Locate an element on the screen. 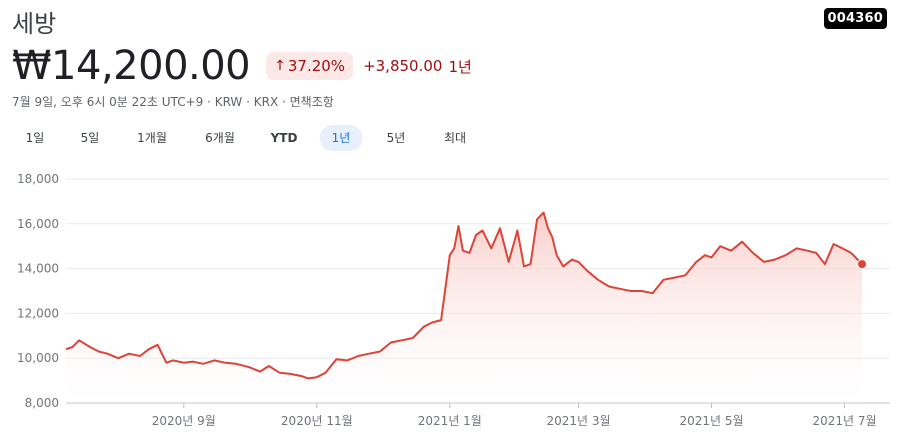 The image size is (897, 444). tab-5y: 5년 is located at coordinates (396, 138).